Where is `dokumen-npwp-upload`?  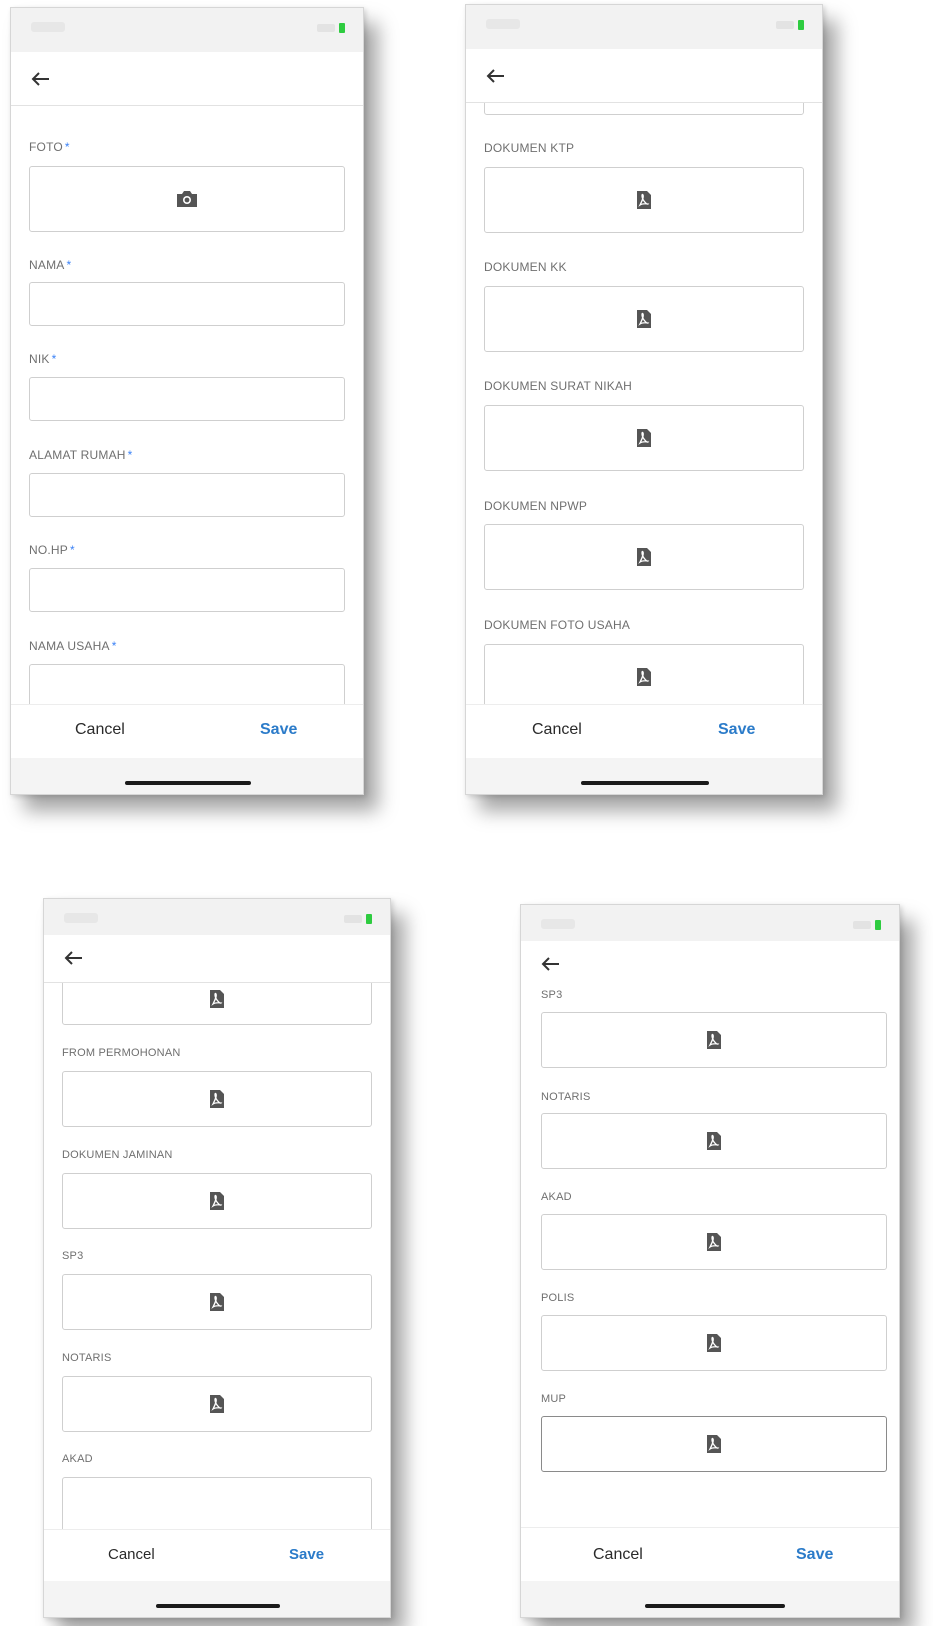
dokumen-npwp-upload is located at coordinates (644, 557).